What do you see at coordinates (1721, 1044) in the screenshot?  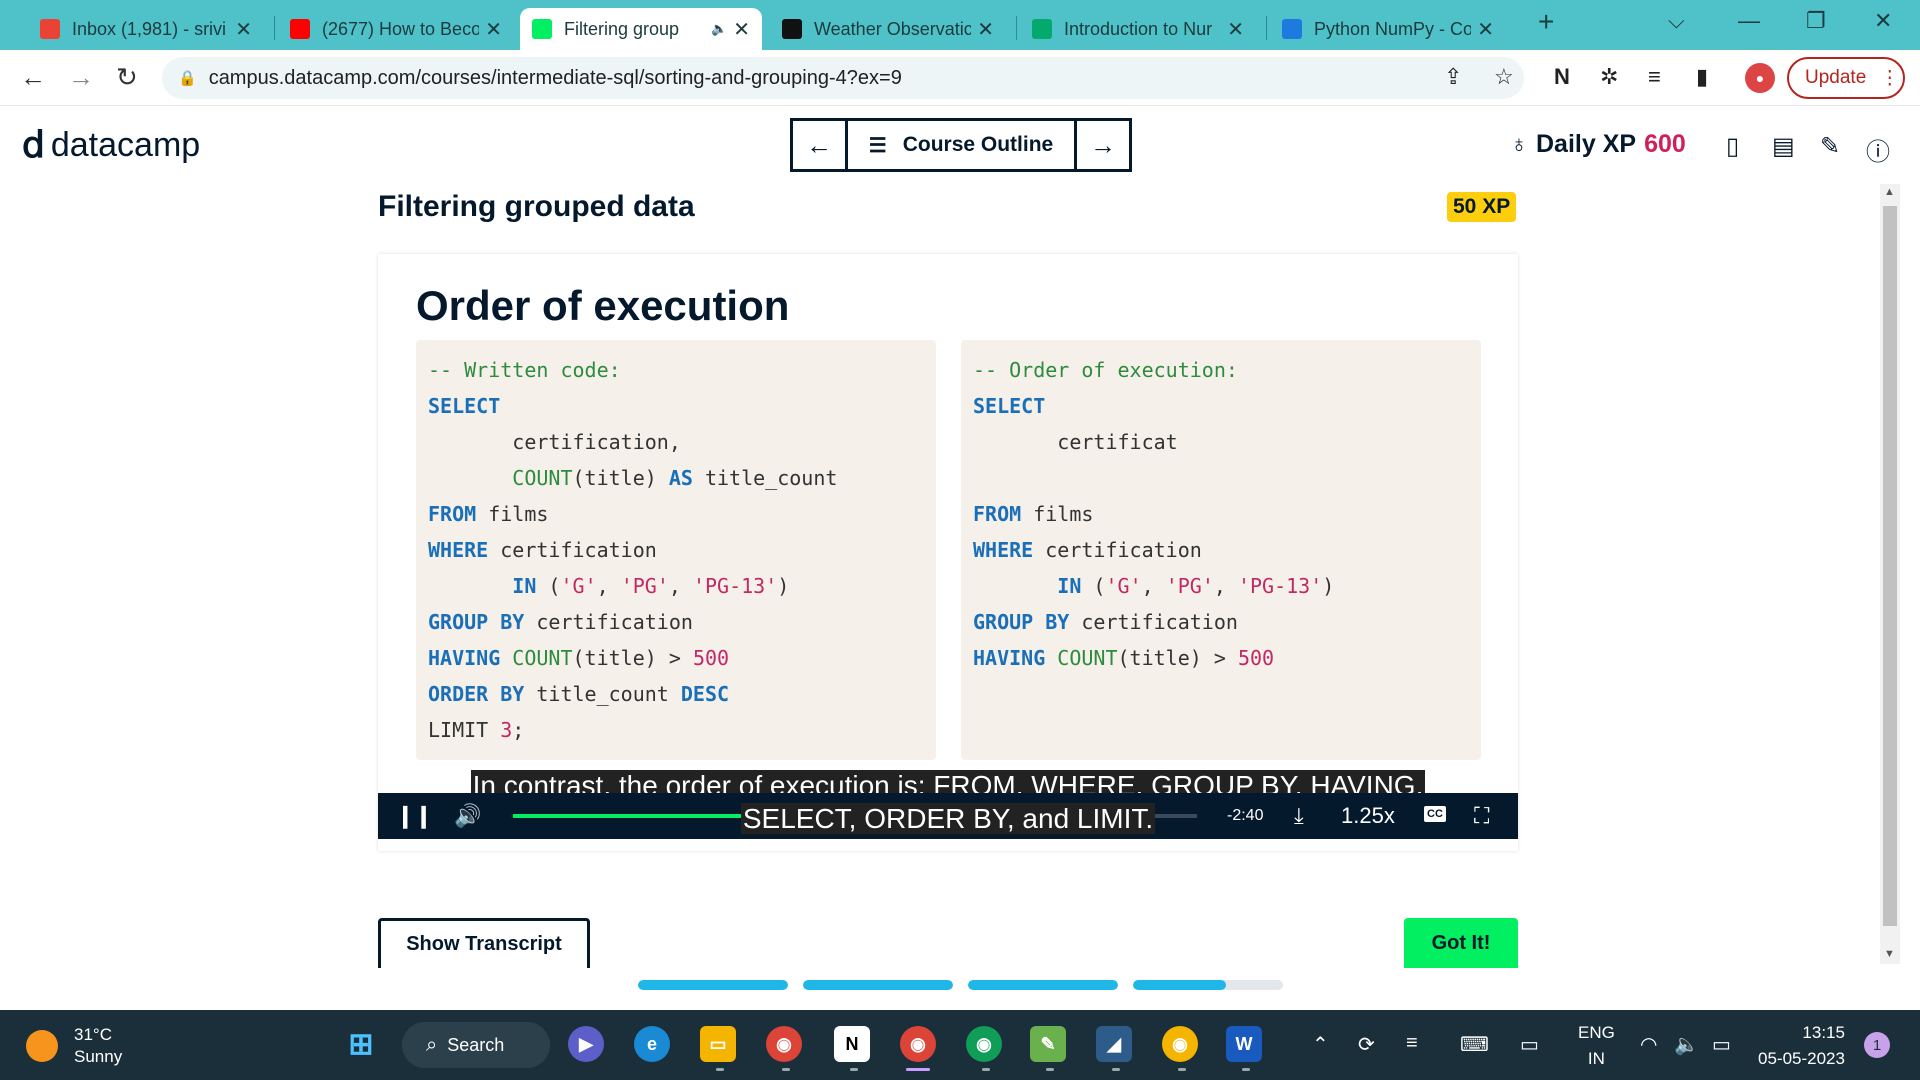 I see `battery-icon: ▭` at bounding box center [1721, 1044].